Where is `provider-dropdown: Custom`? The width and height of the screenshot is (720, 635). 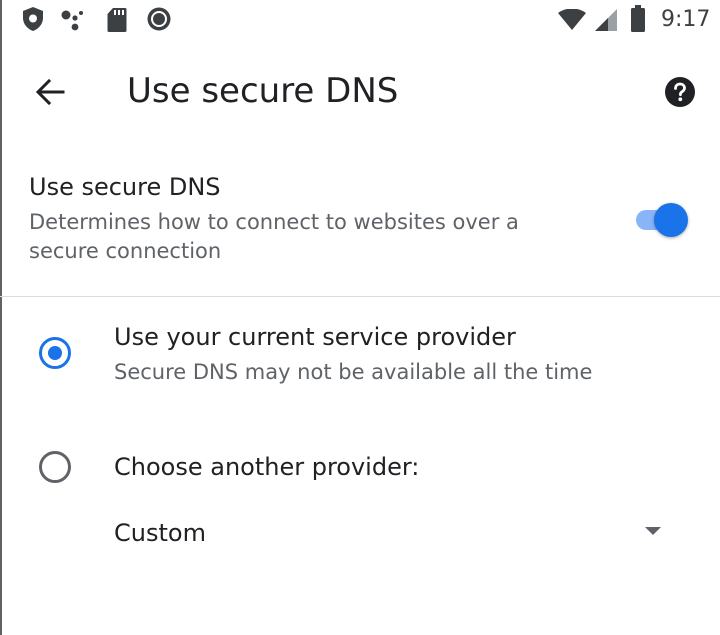 provider-dropdown: Custom is located at coordinates (394, 533).